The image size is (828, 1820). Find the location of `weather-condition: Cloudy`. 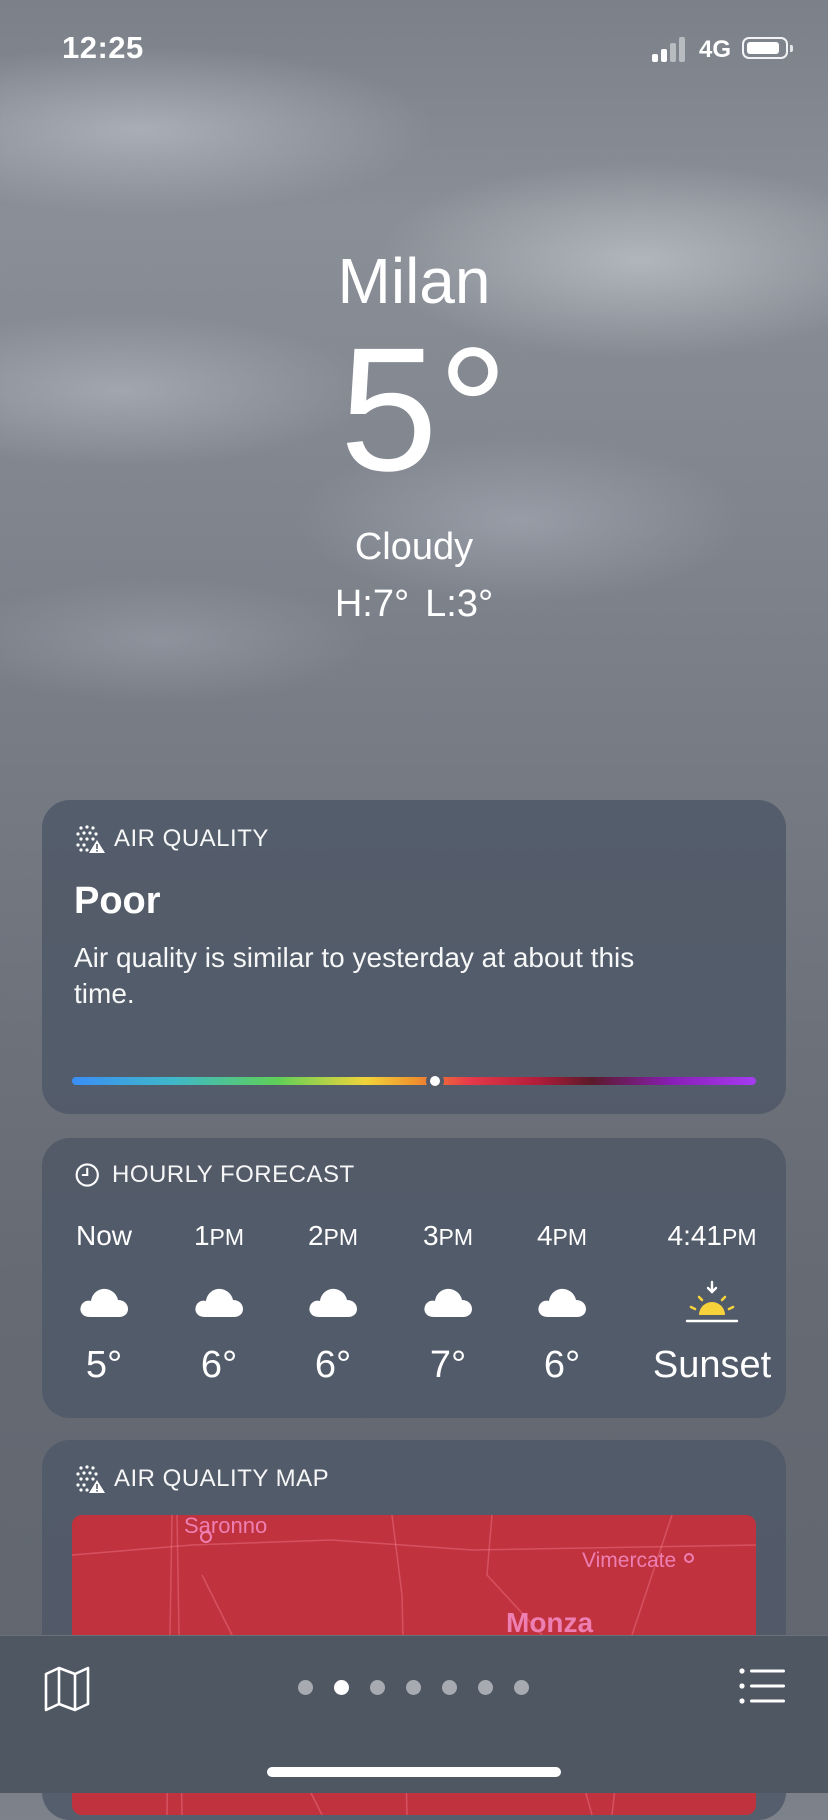

weather-condition: Cloudy is located at coordinates (414, 547).